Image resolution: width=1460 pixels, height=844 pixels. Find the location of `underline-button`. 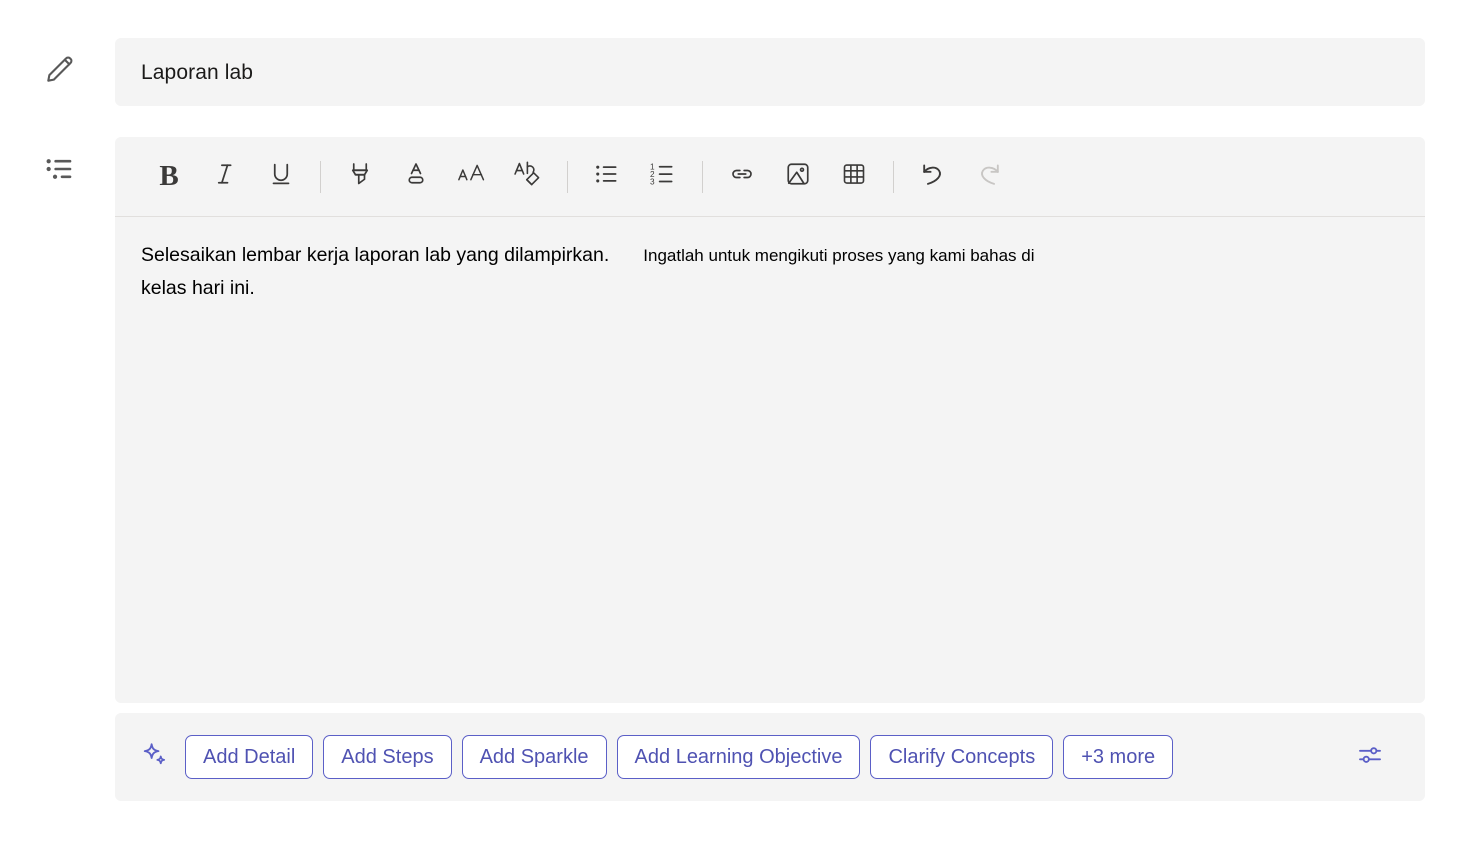

underline-button is located at coordinates (281, 177).